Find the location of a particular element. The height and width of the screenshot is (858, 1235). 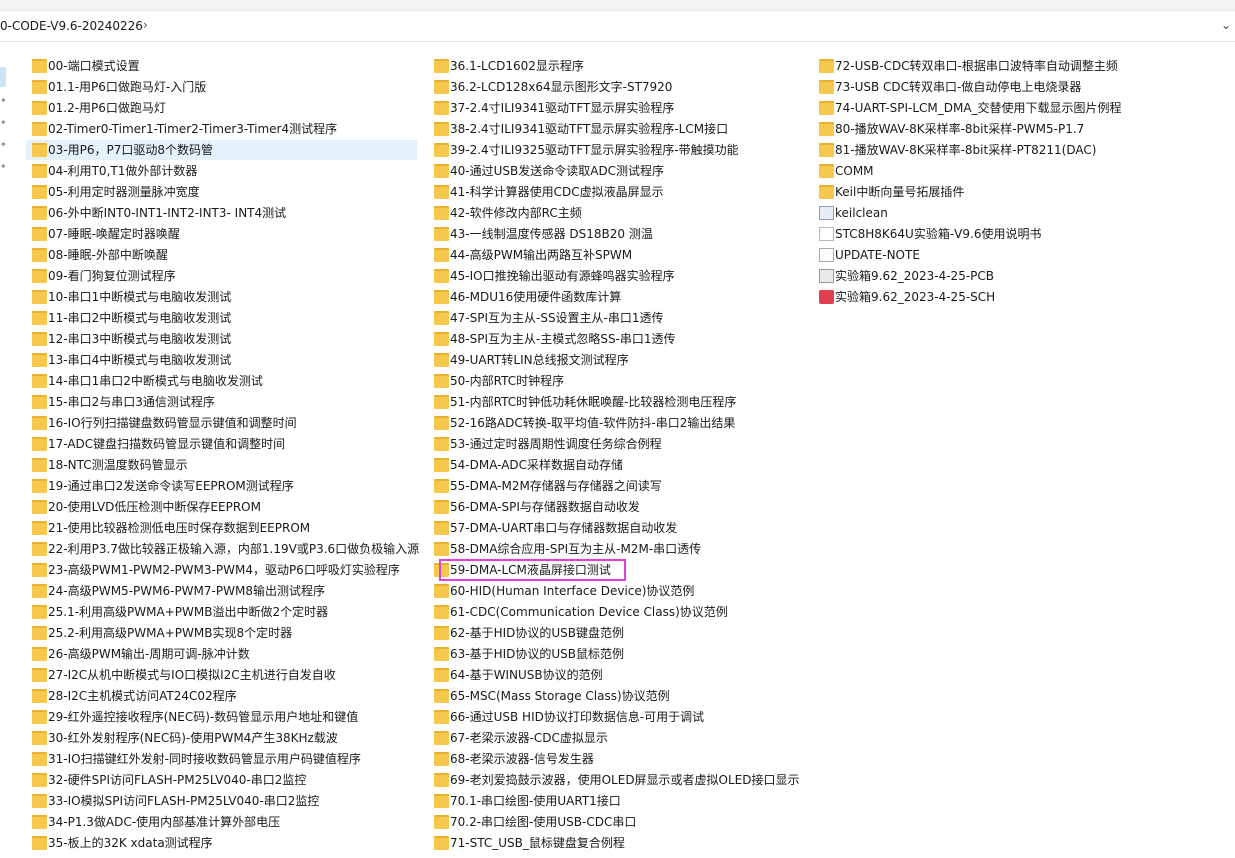

file-item: 74-UART-SPI-LCM_DMA_交替使用下载显示图片例程 is located at coordinates (978, 108).